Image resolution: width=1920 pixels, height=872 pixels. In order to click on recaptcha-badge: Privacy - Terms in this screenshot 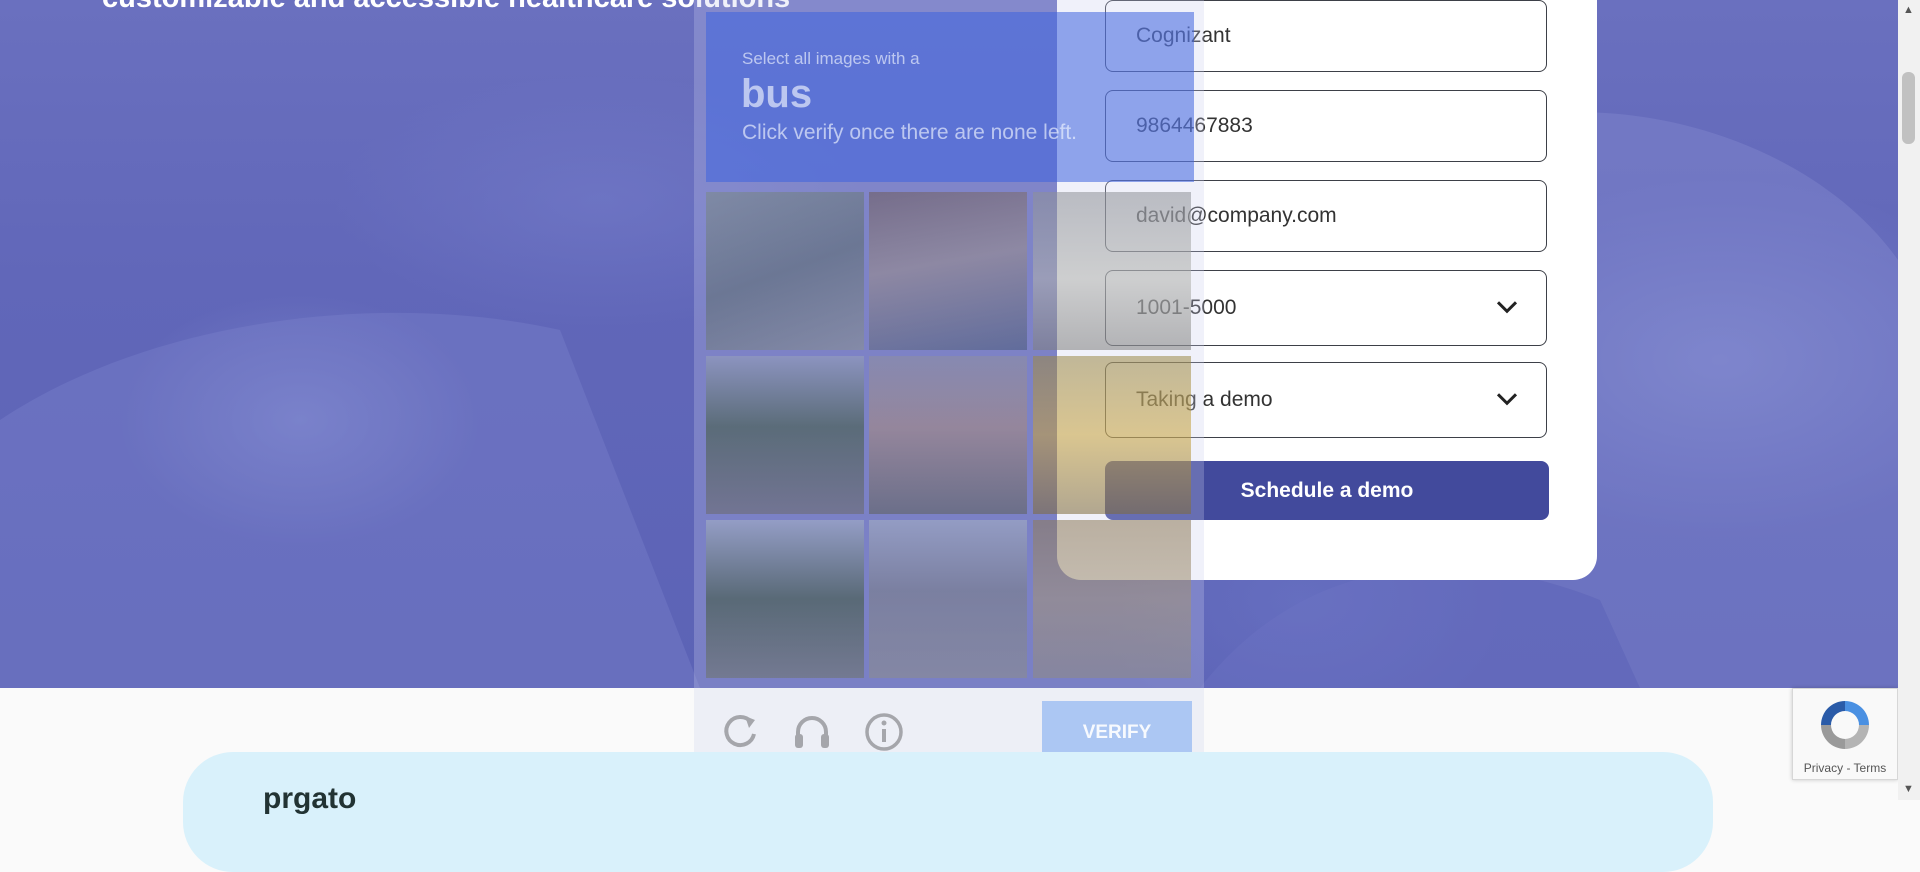, I will do `click(1845, 734)`.